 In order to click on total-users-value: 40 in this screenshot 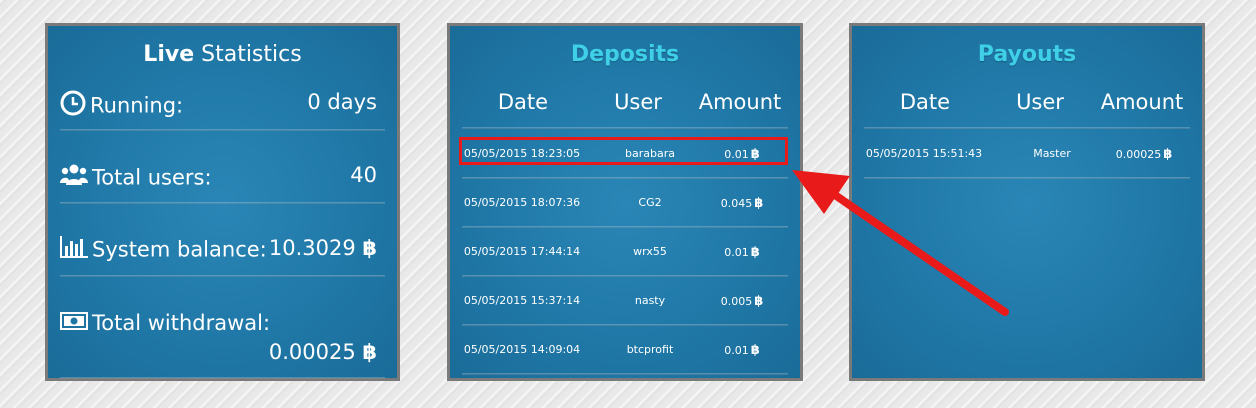, I will do `click(363, 175)`.